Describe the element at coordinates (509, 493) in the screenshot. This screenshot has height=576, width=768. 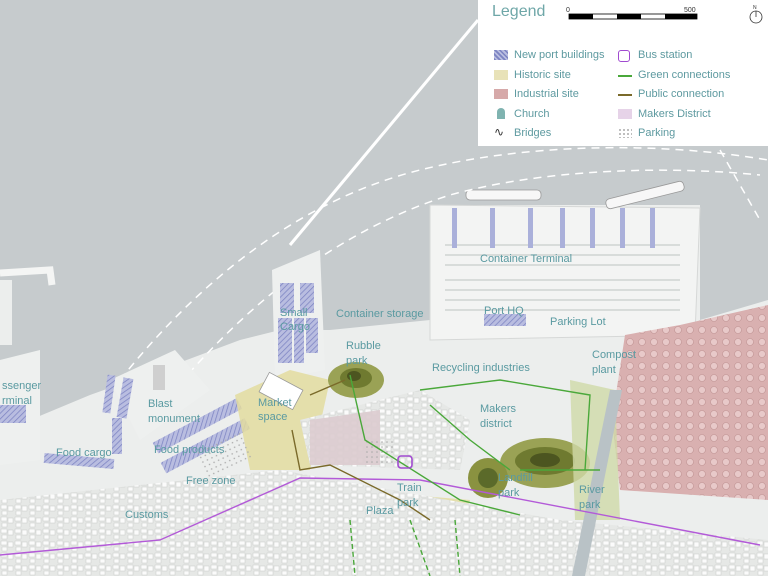
I see `label-landfill-2: park` at that location.